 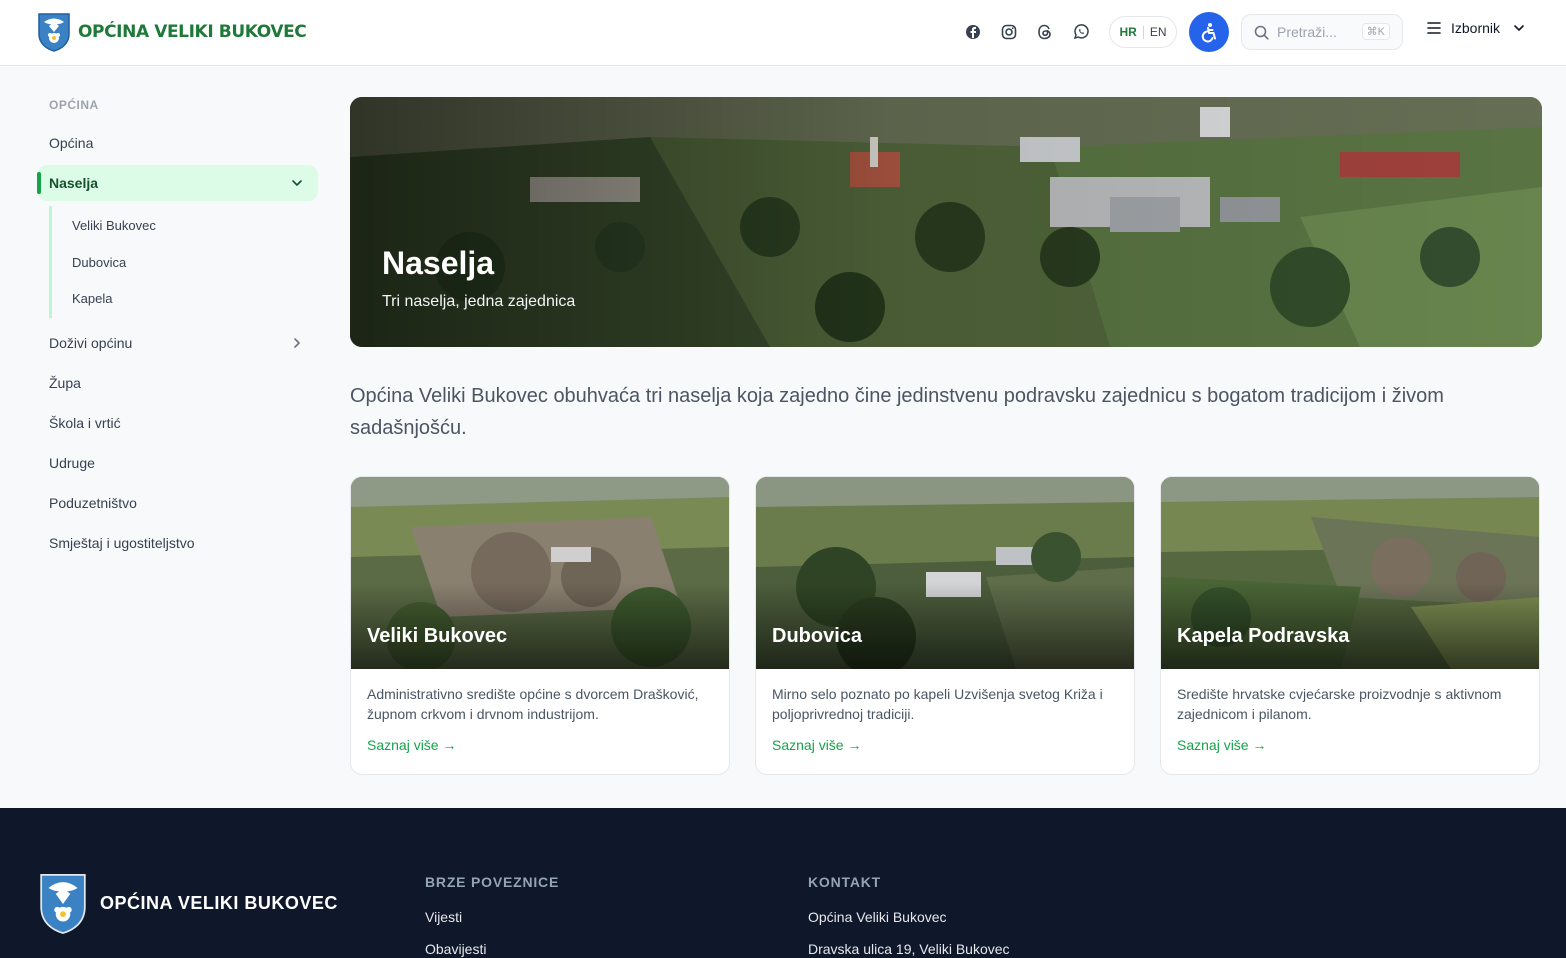 I want to click on settlement-card-title: Veliki Bukovec, so click(x=437, y=636).